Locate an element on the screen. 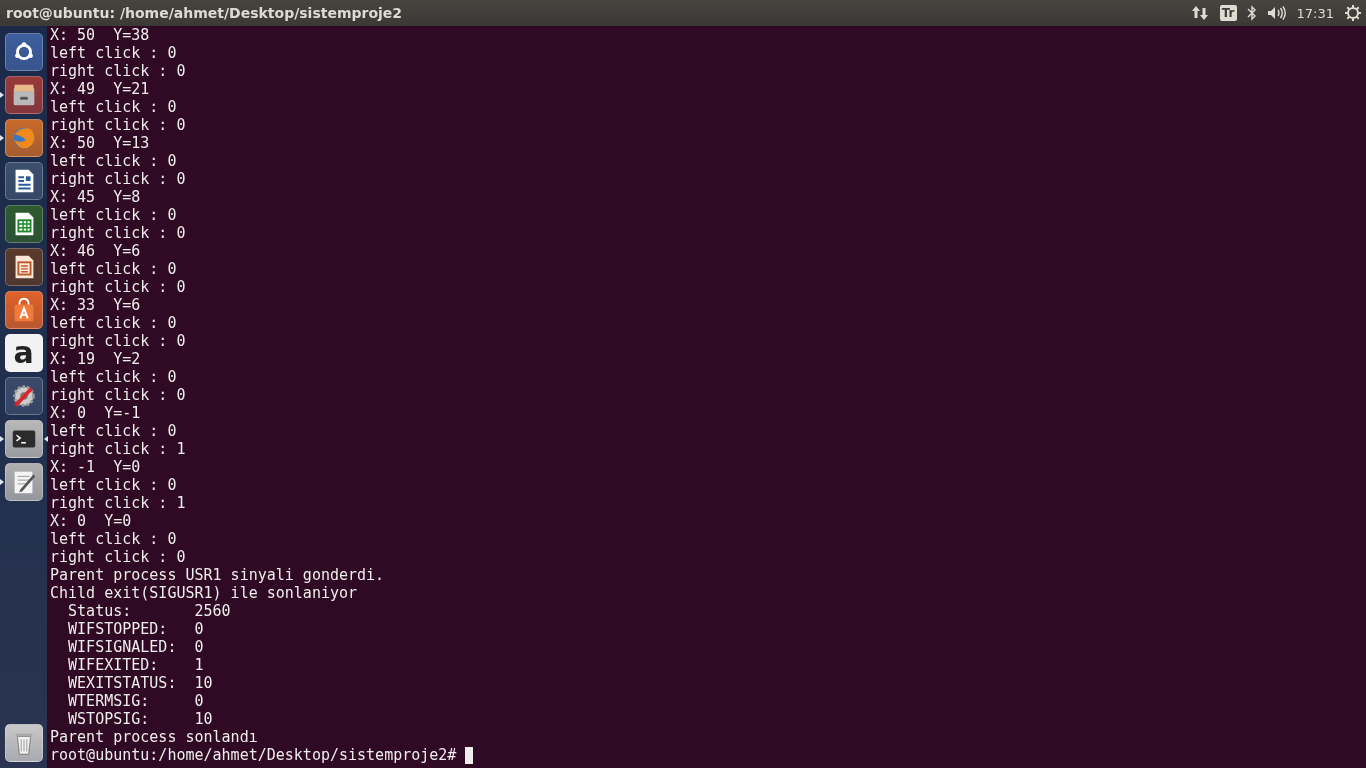  terminal-output-line: WEXITSTATUS: 10 is located at coordinates (140, 683).